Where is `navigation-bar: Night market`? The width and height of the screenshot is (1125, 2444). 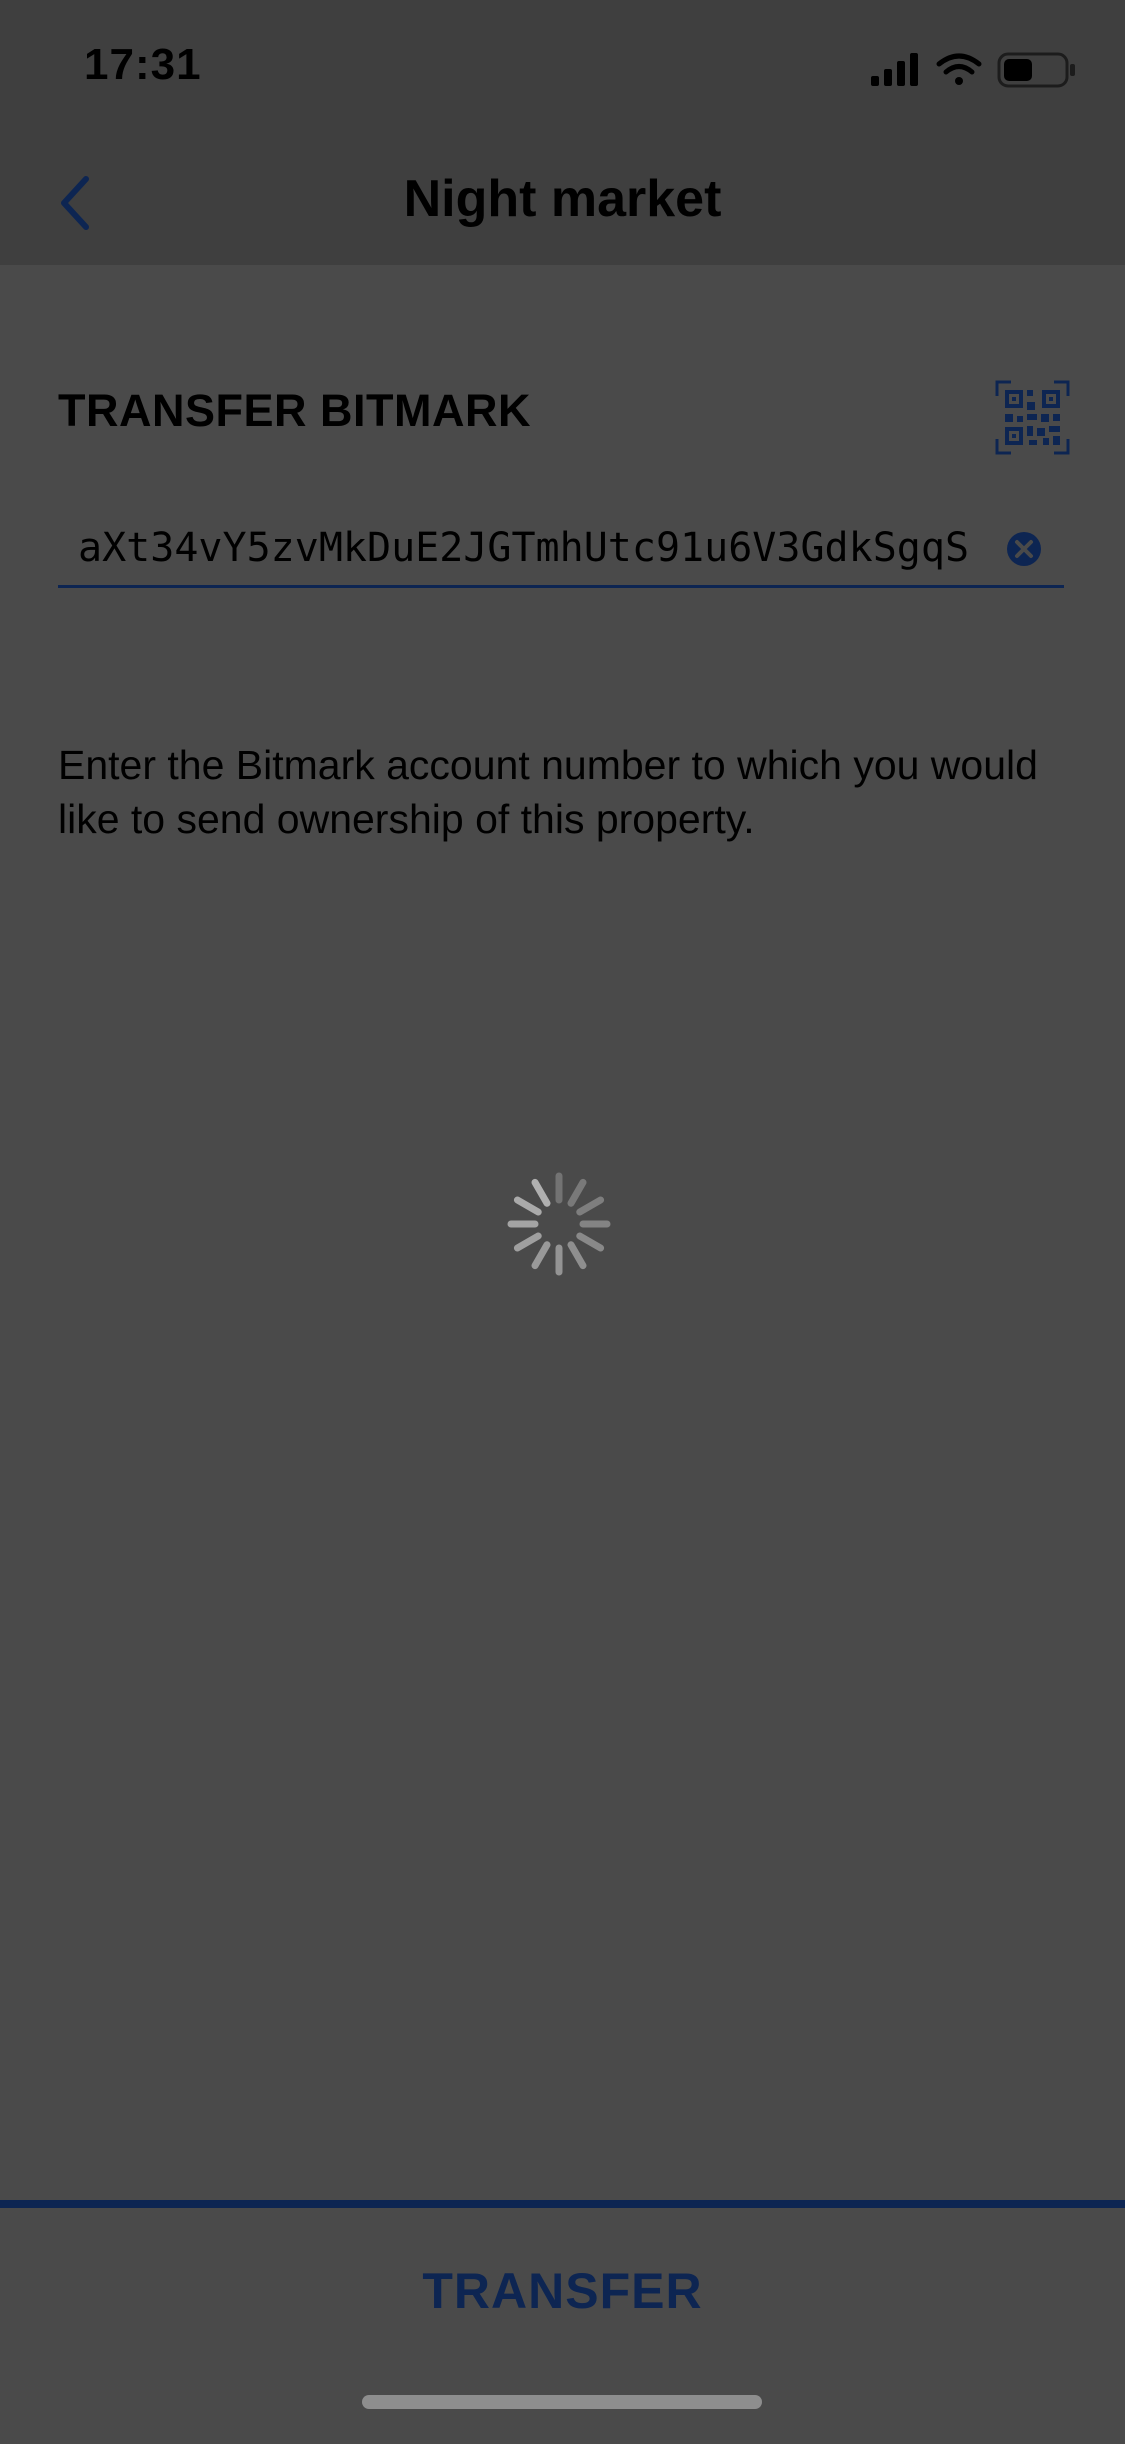
navigation-bar: Night market is located at coordinates (562, 200).